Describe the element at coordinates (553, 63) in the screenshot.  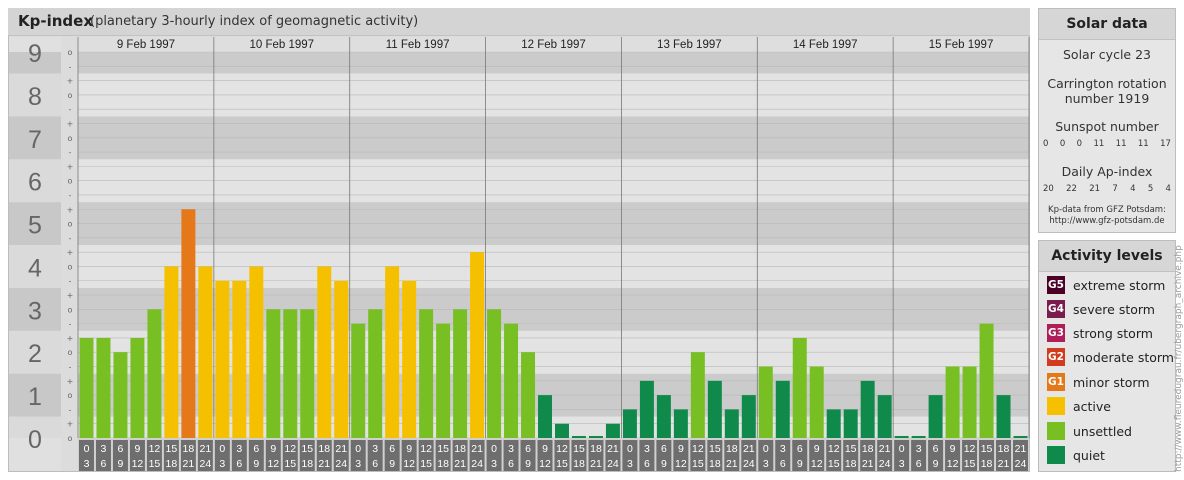
I see `plot-band` at that location.